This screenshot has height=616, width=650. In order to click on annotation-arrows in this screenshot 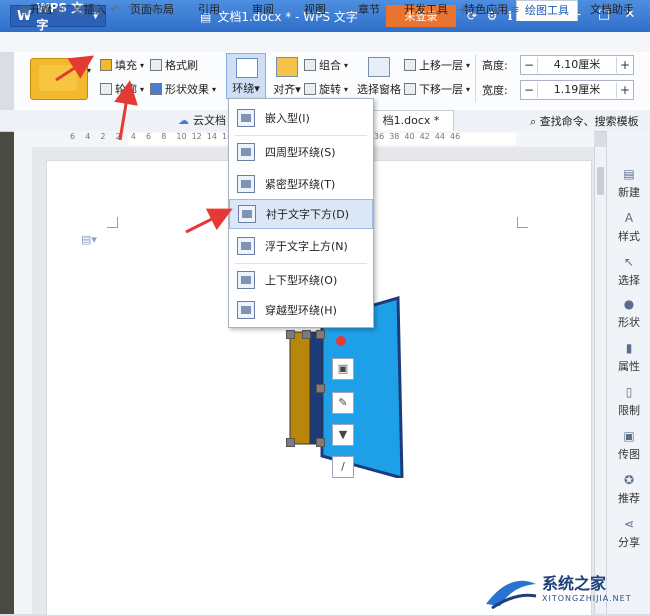, I will do `click(144, 144)`.